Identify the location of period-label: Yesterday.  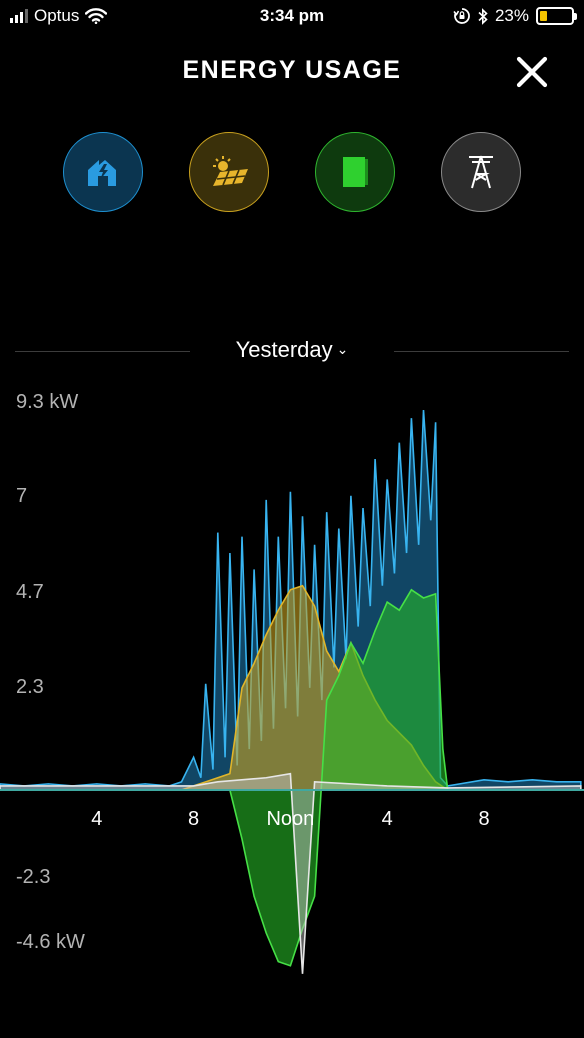
(284, 349).